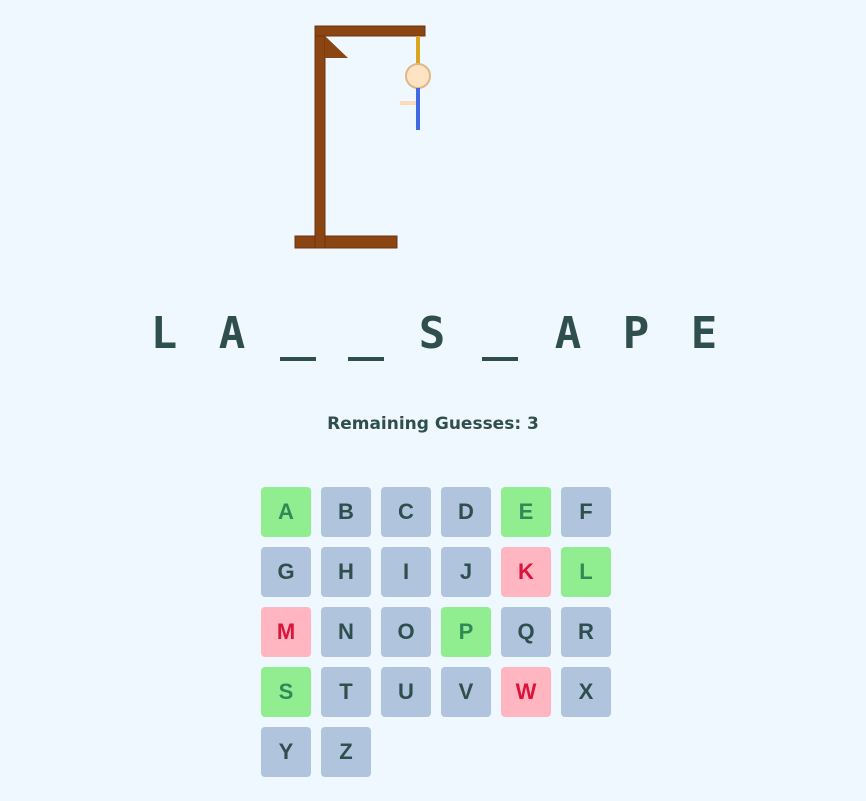 Image resolution: width=866 pixels, height=801 pixels. What do you see at coordinates (408, 103) in the screenshot?
I see `hangman-arm` at bounding box center [408, 103].